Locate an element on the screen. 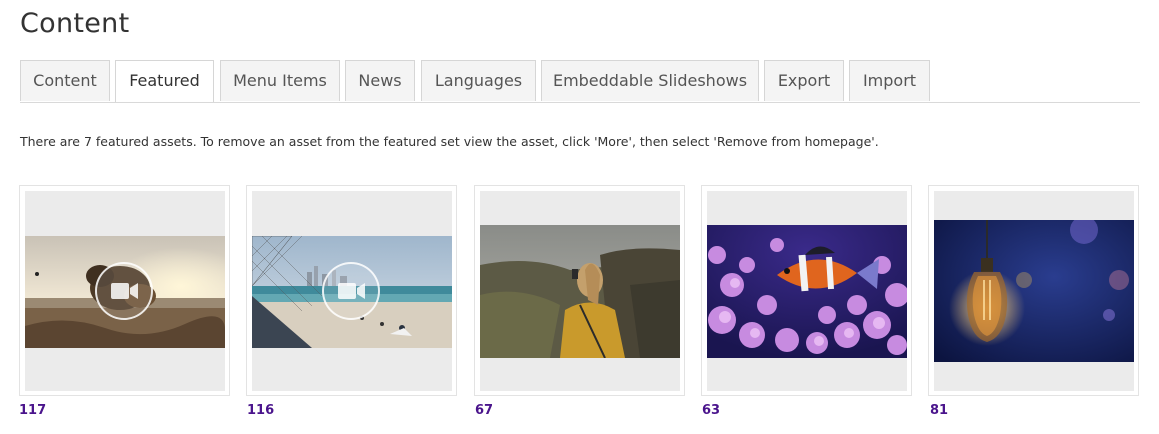  tab-news: News is located at coordinates (380, 80).